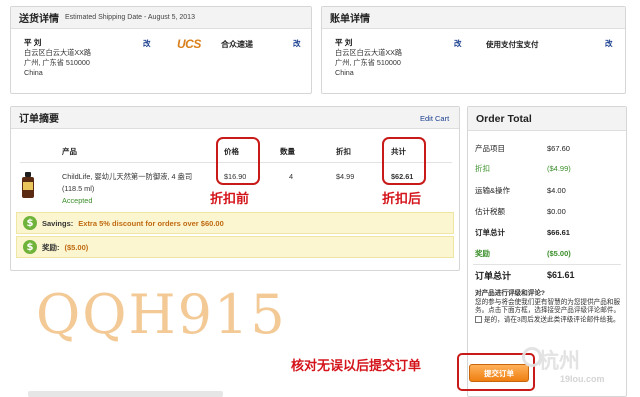  I want to click on carrier-name: 合众速递, so click(237, 44).